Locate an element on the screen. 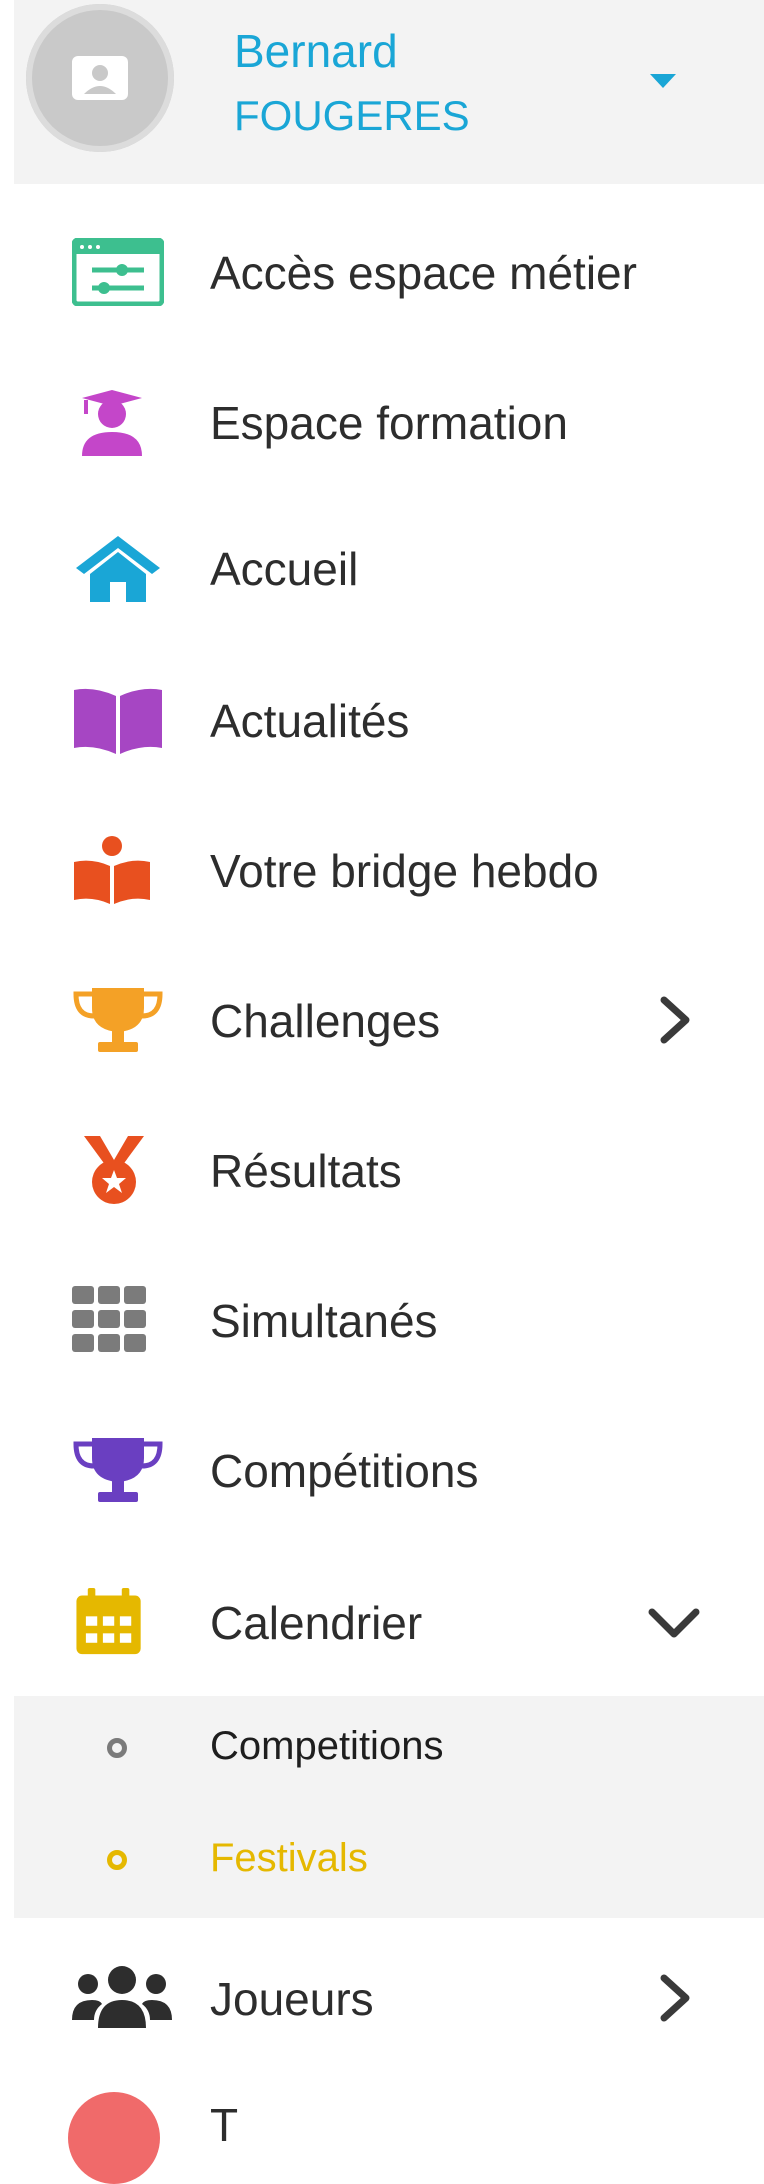 Image resolution: width=764 pixels, height=2184 pixels. menu-item-label: Accueil is located at coordinates (284, 569).